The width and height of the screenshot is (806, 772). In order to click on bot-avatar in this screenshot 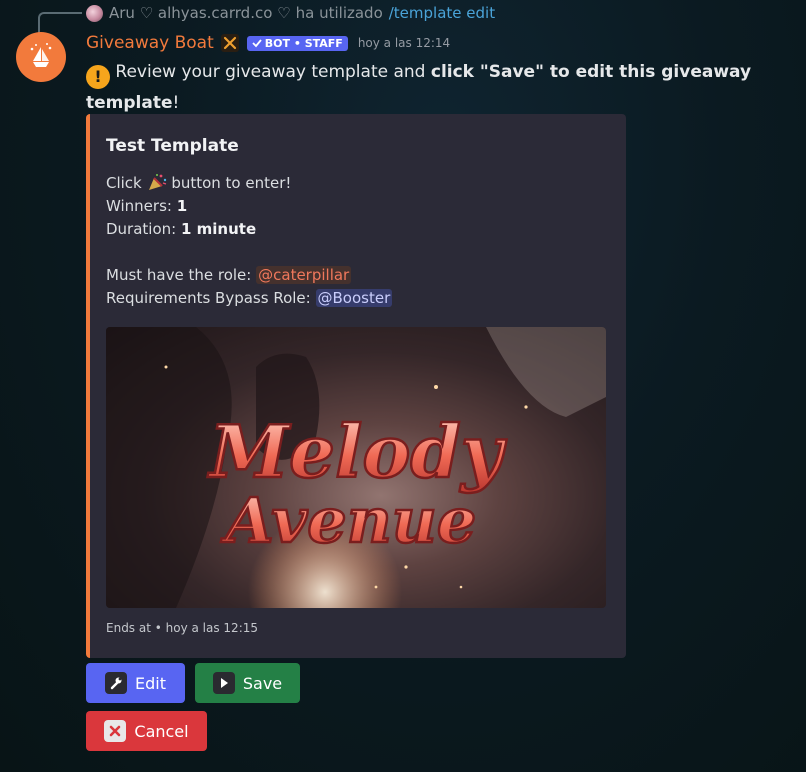, I will do `click(41, 57)`.